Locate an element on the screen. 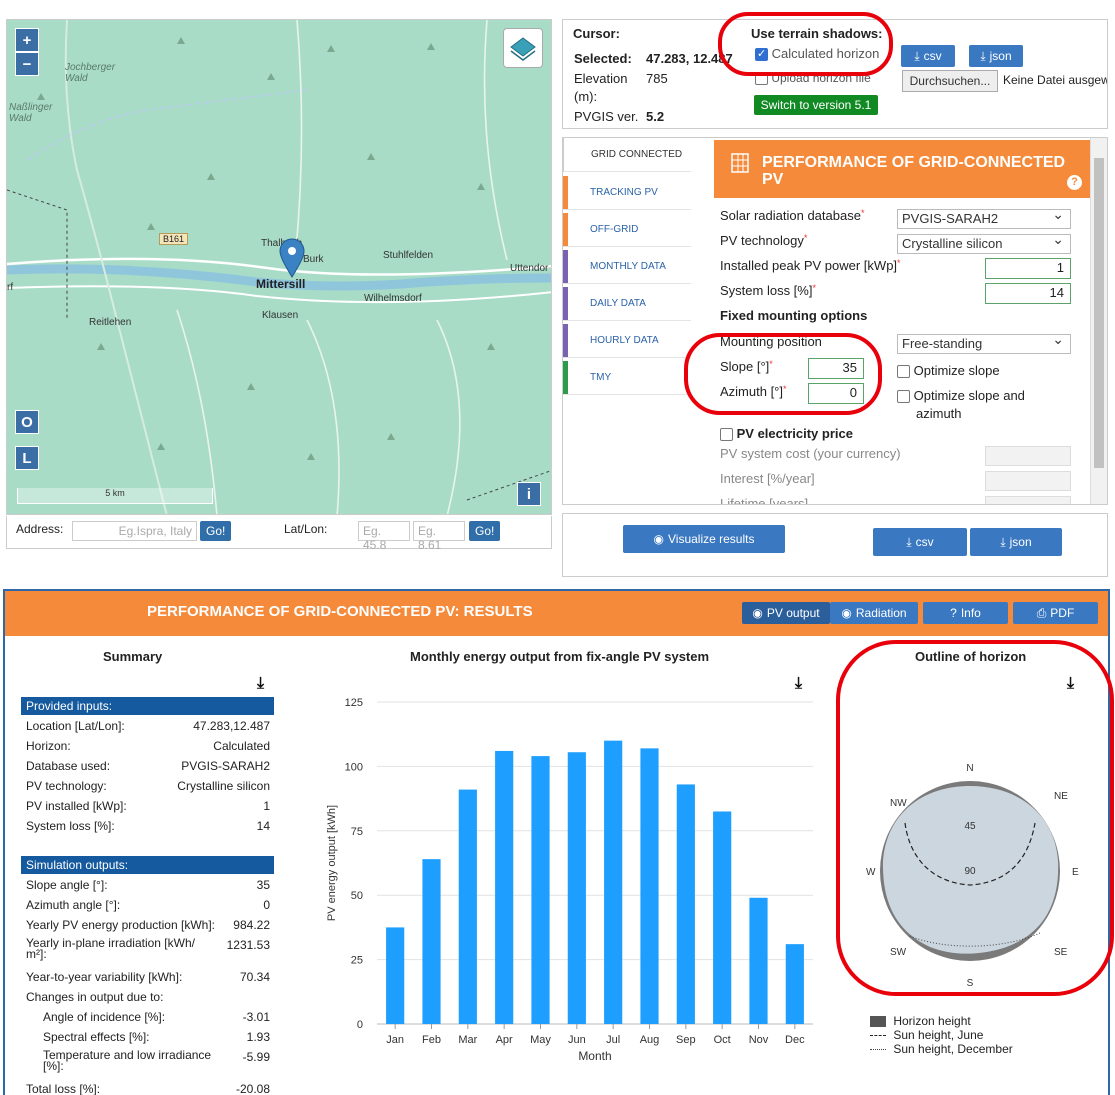 The height and width of the screenshot is (1095, 1115). bar-mar is located at coordinates (467, 906).